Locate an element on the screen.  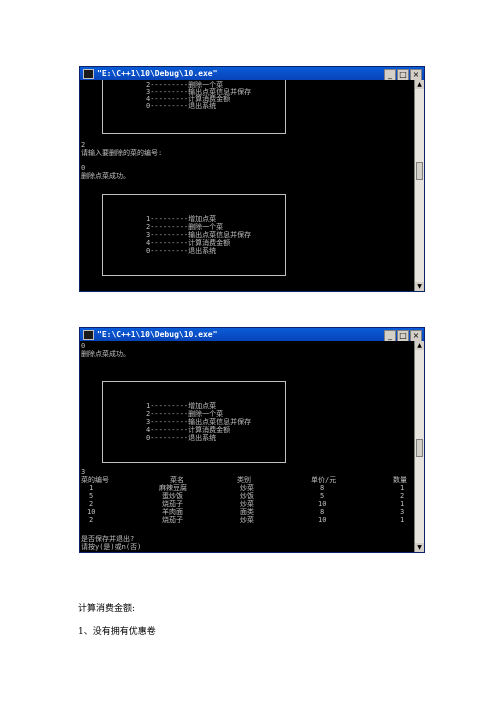
table-cell: 3 is located at coordinates (402, 512).